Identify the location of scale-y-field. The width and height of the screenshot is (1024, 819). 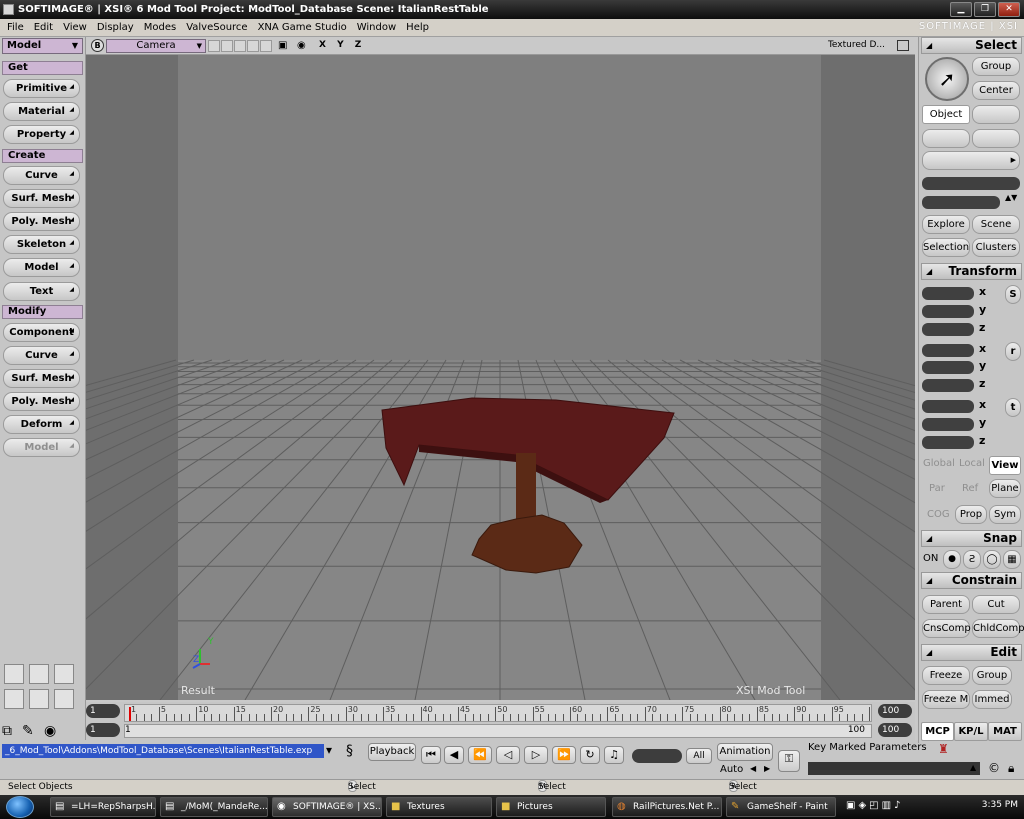
(948, 311).